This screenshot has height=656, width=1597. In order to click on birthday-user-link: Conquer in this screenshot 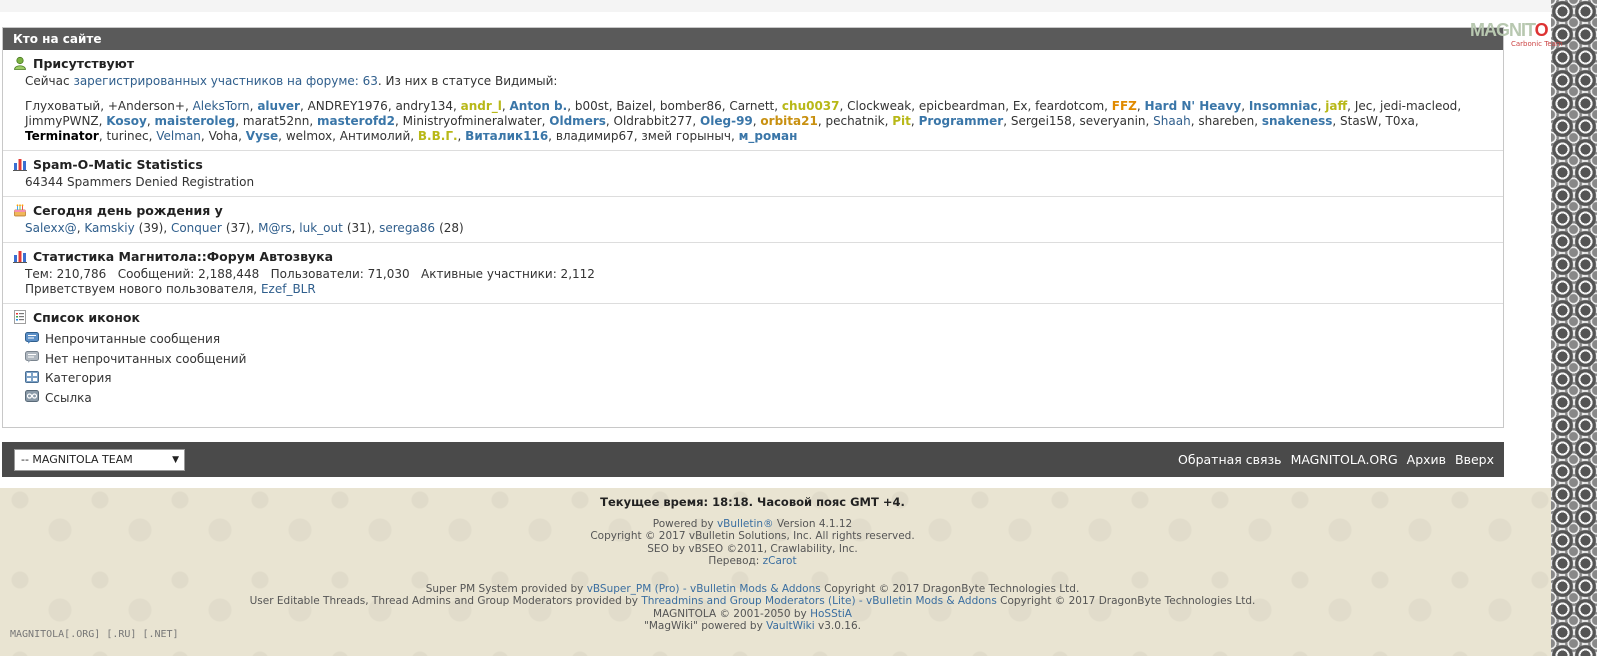, I will do `click(196, 228)`.